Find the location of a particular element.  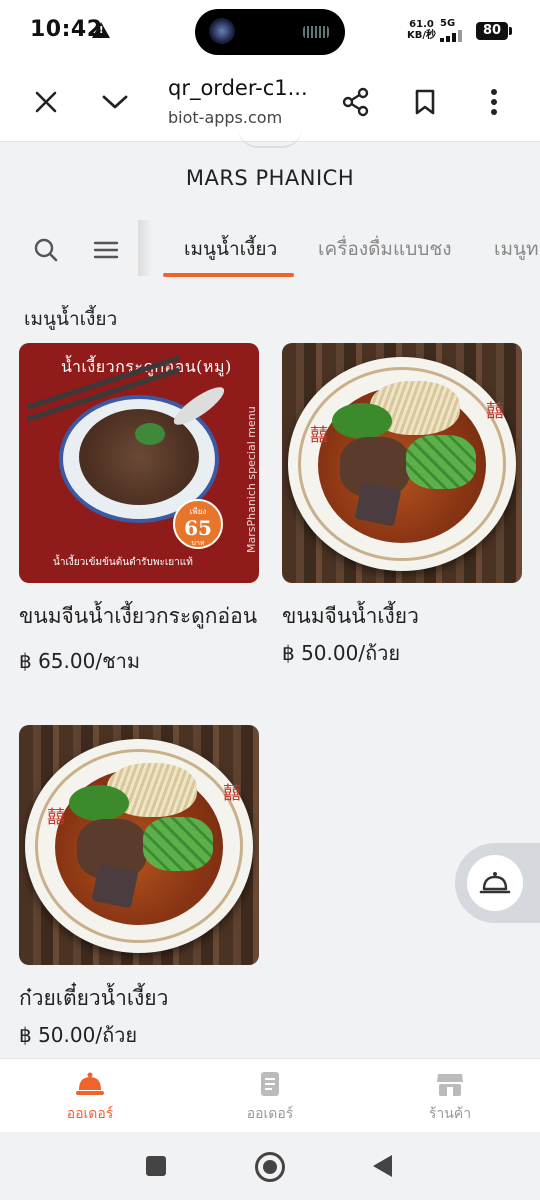

chevron-down-icon is located at coordinates (115, 102).